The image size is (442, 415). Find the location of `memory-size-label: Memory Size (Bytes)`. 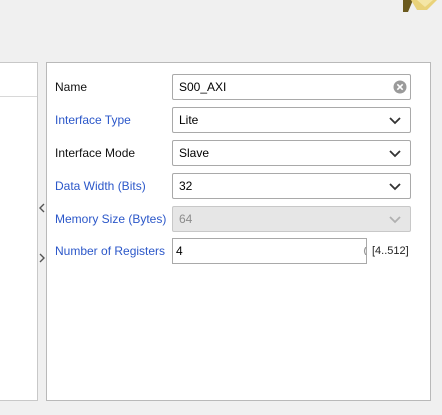

memory-size-label: Memory Size (Bytes) is located at coordinates (111, 219).